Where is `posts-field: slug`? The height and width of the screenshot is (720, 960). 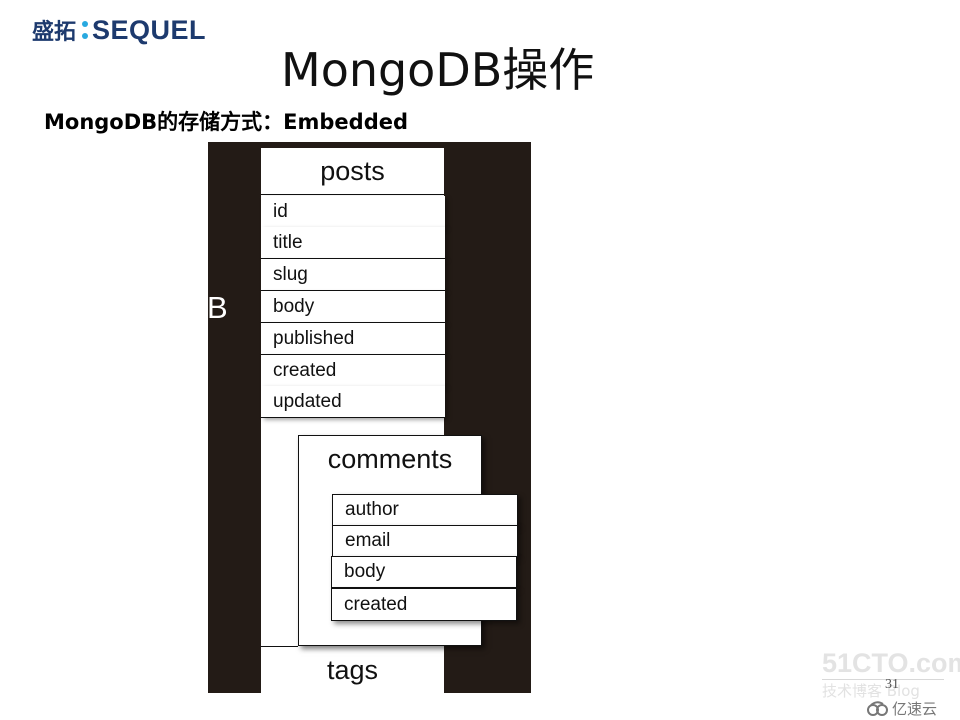
posts-field: slug is located at coordinates (353, 275).